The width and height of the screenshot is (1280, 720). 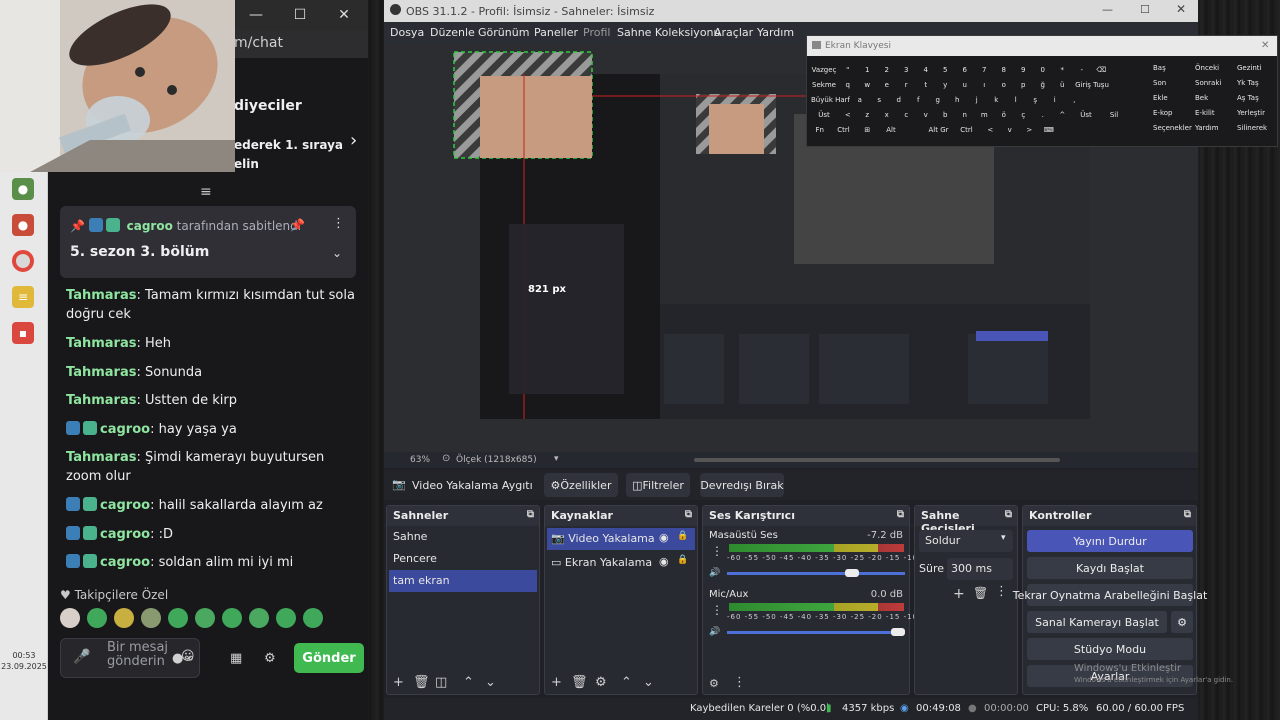 What do you see at coordinates (301, 44) in the screenshot?
I see `chat-url-bar: m/chat` at bounding box center [301, 44].